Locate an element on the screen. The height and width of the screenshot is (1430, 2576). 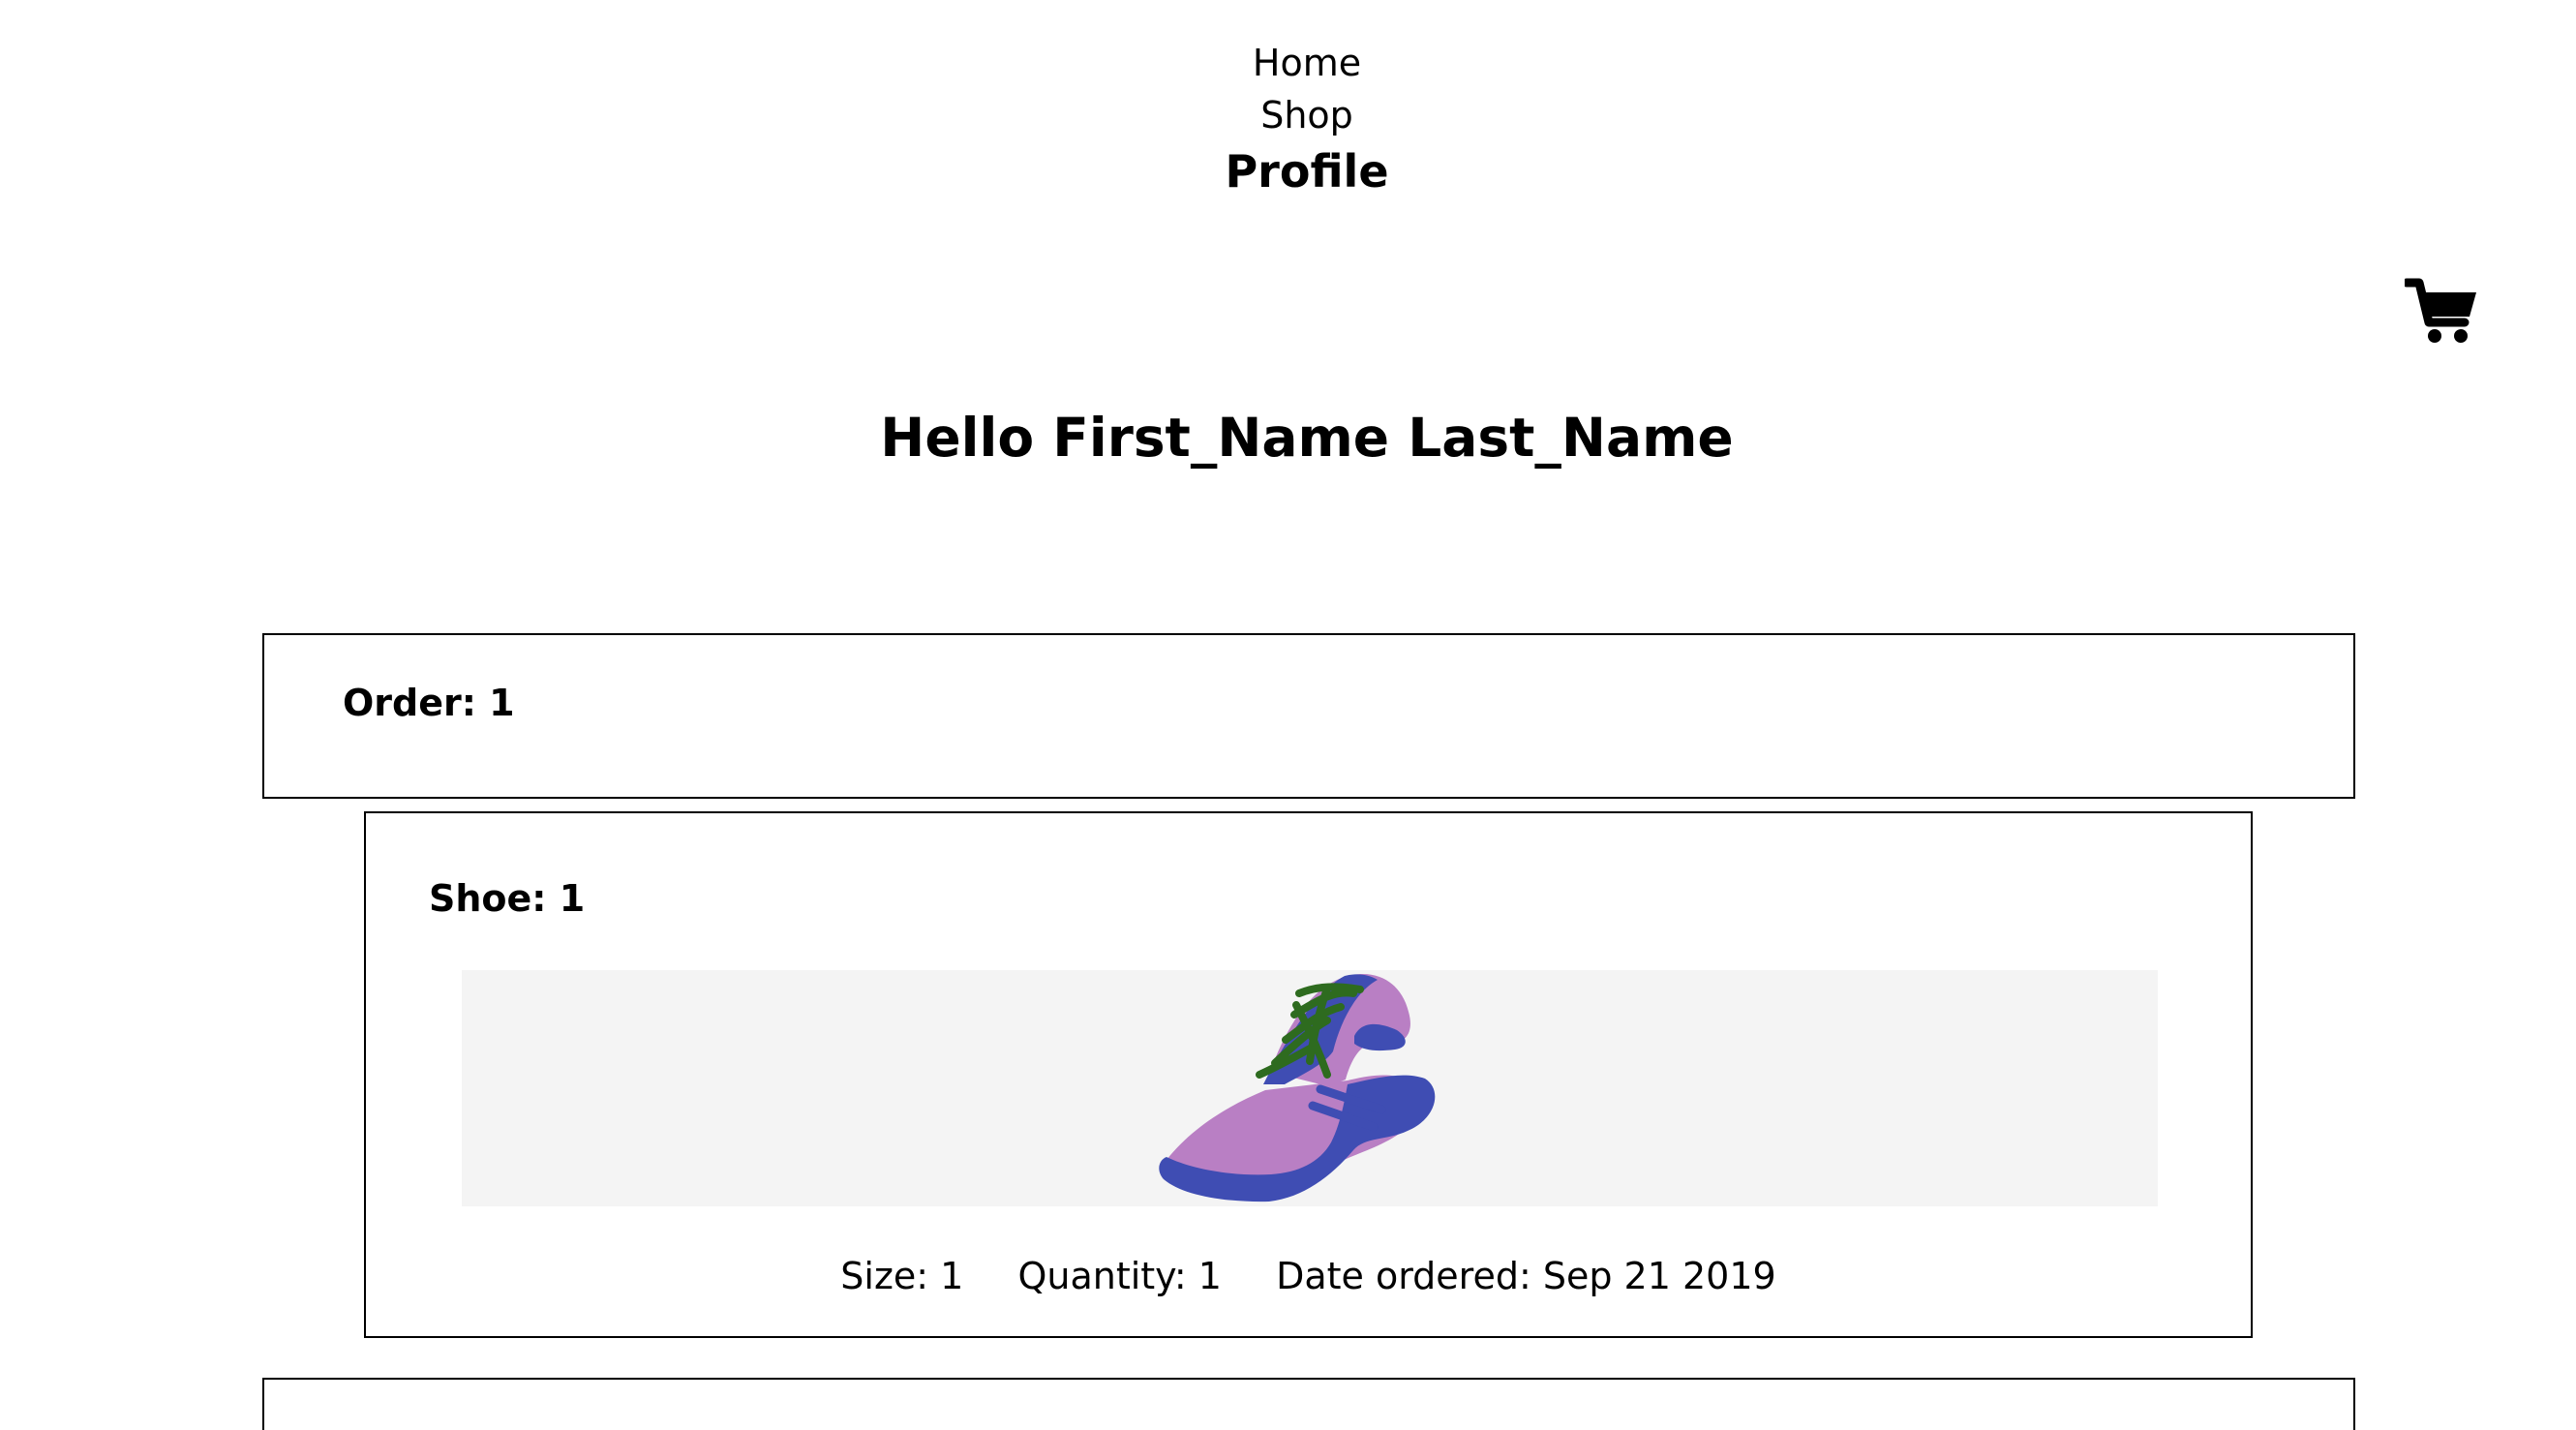
shoe-quantity: Quantity: 1 is located at coordinates (1119, 1276).